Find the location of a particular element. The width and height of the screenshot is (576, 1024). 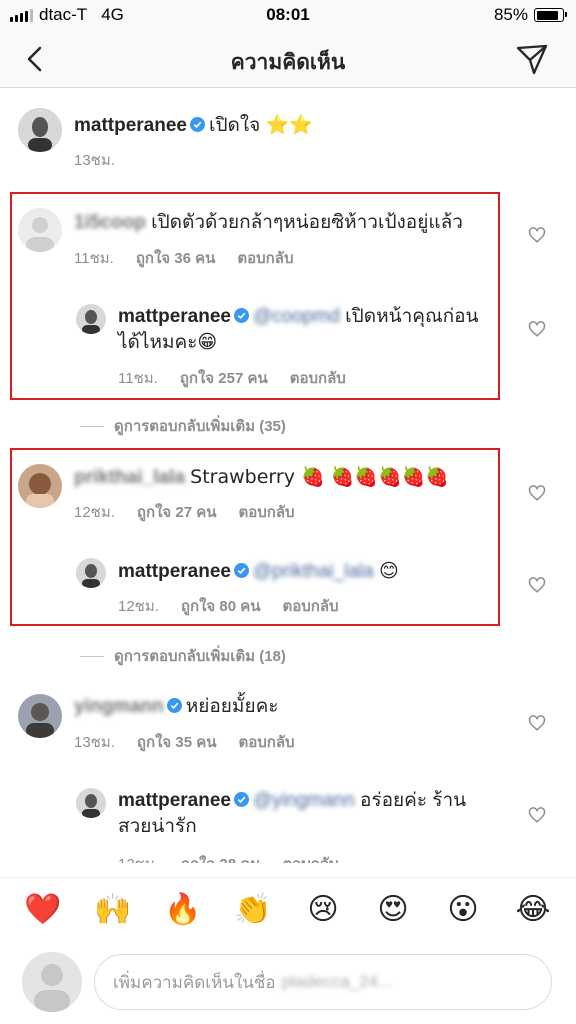

reply-body-line2: สวยน่ารัก is located at coordinates (157, 826).